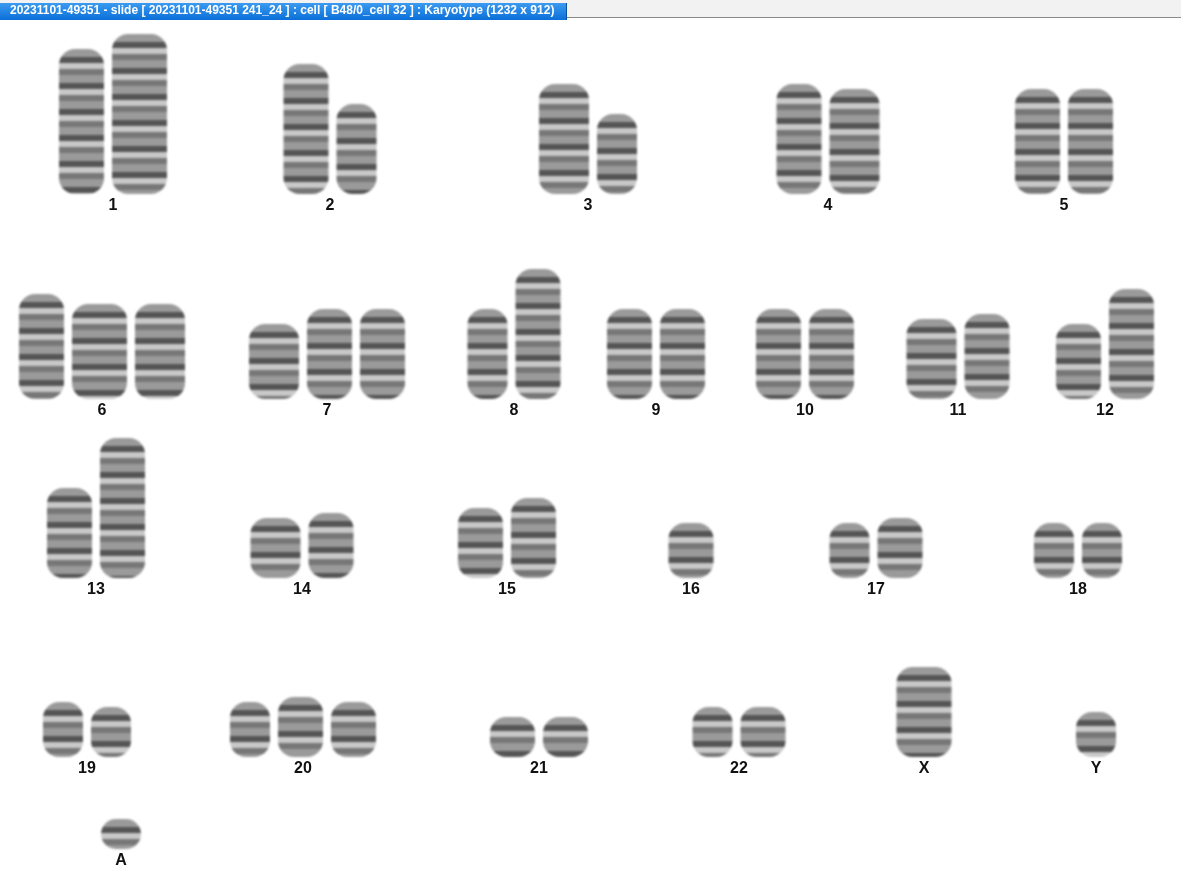 The height and width of the screenshot is (871, 1181). I want to click on chromosome-label: 8, so click(514, 410).